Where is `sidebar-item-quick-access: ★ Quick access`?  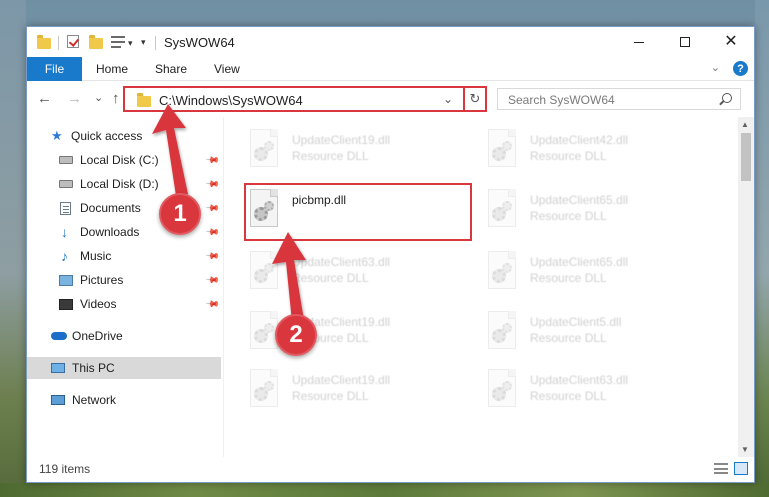
sidebar-item-quick-access: ★ Quick access is located at coordinates (124, 136).